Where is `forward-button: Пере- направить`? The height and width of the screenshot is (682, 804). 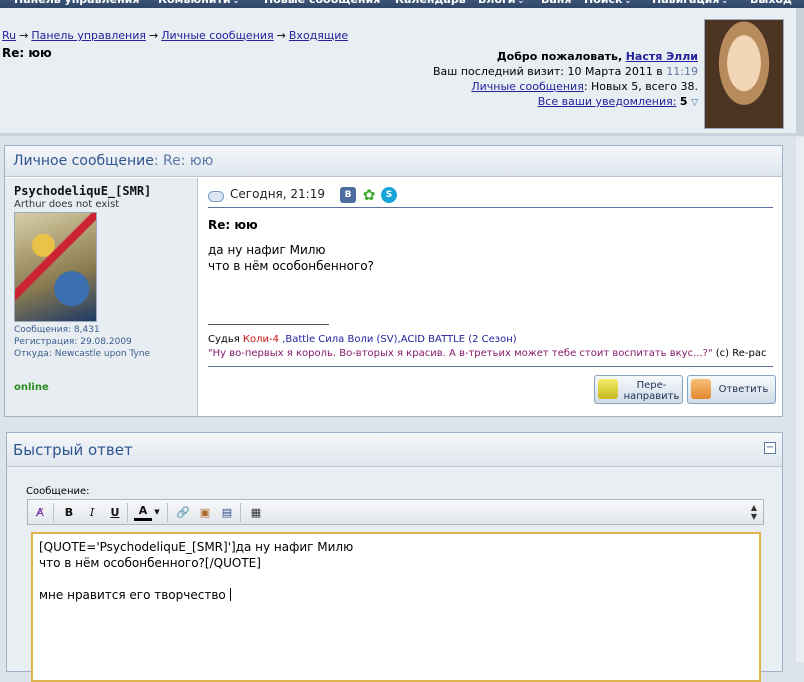
forward-button: Пере- направить is located at coordinates (638, 389).